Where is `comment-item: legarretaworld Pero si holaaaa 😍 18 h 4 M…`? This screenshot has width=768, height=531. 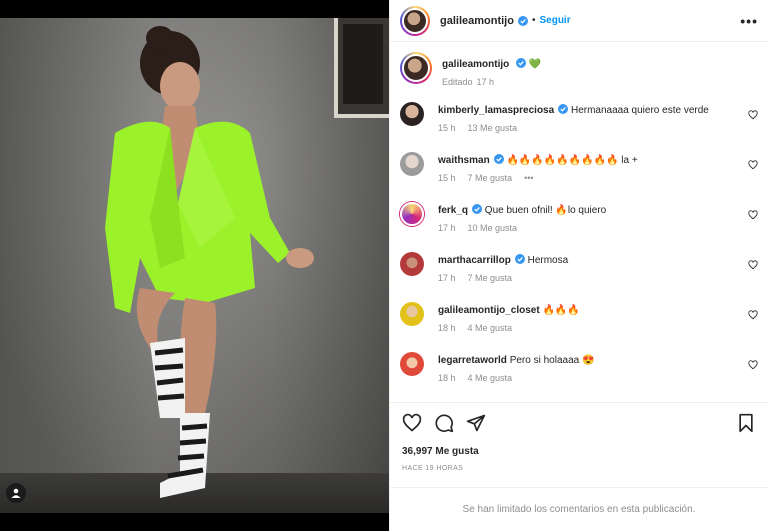
comment-item: legarretaworld Pero si holaaaa 😍 18 h 4 M… is located at coordinates (579, 375).